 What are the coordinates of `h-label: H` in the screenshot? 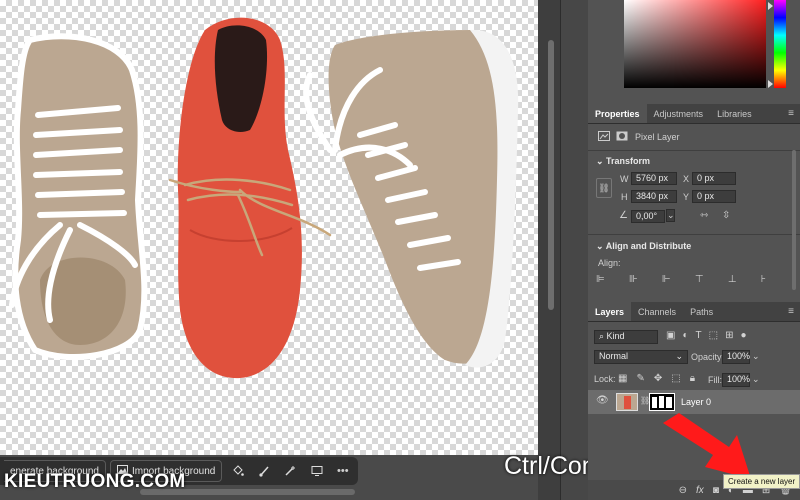 It's located at (624, 197).